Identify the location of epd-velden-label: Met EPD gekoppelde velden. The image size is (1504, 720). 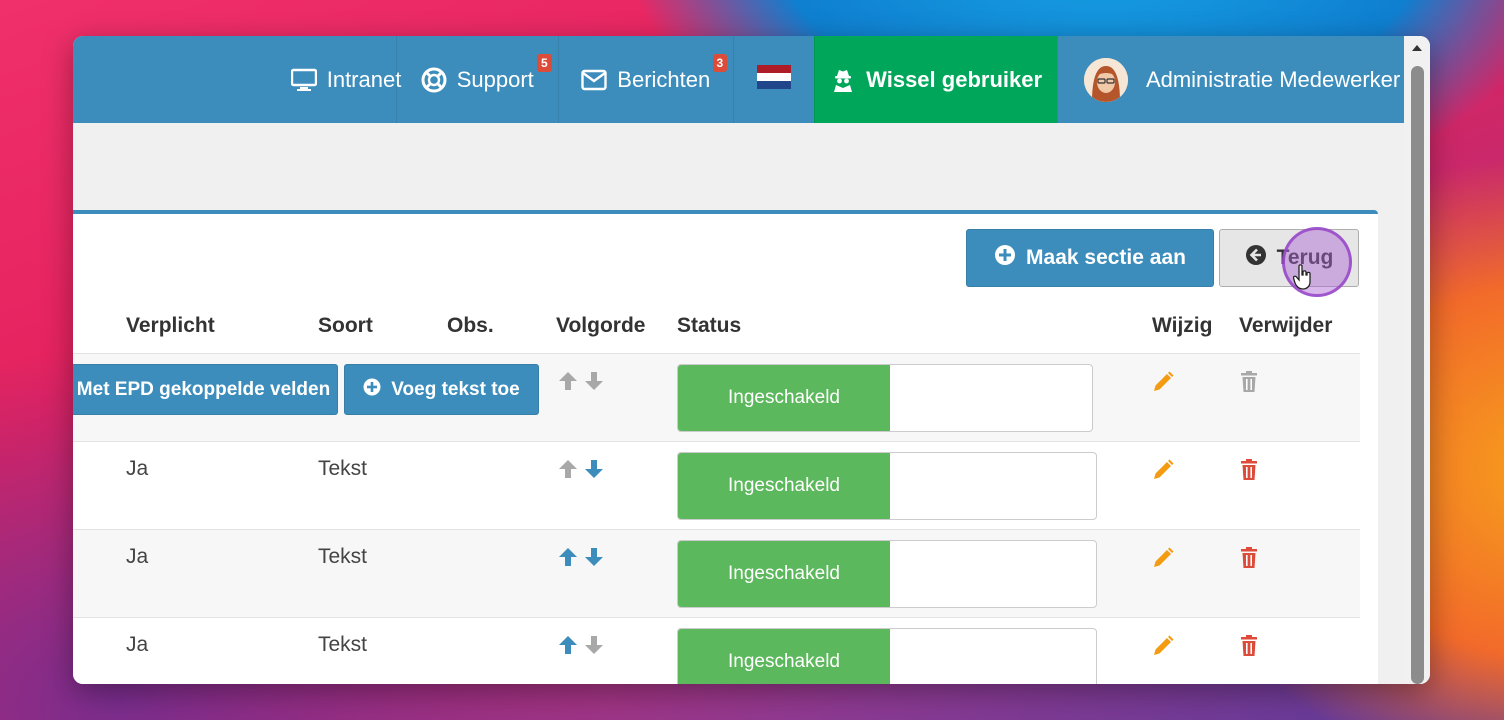
(203, 389).